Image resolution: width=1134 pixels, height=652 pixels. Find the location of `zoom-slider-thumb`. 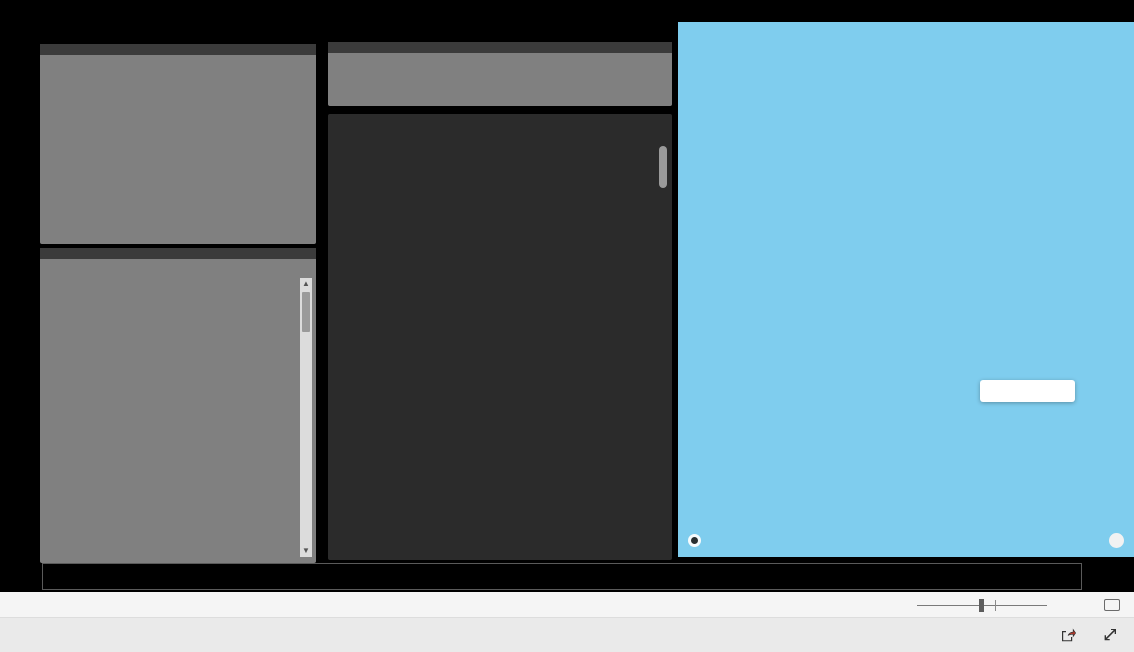

zoom-slider-thumb is located at coordinates (981, 605).